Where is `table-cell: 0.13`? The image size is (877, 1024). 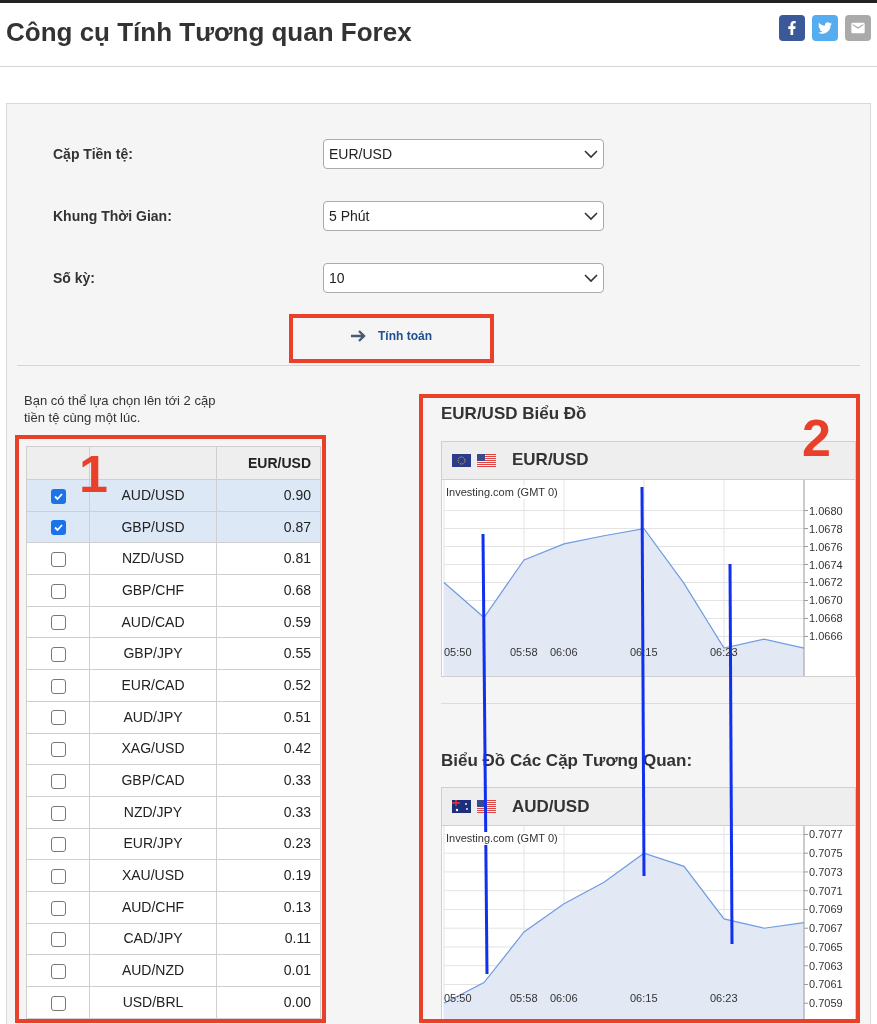 table-cell: 0.13 is located at coordinates (268, 907).